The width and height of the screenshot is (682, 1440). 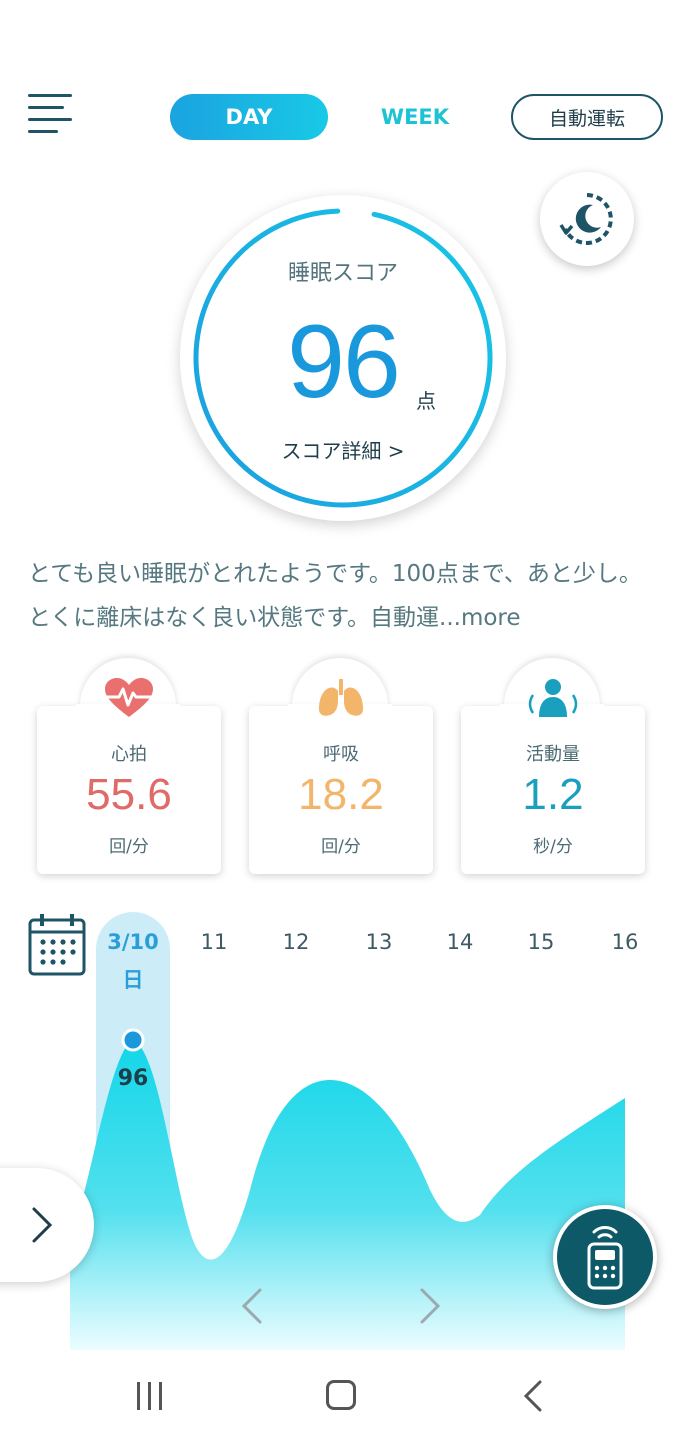 What do you see at coordinates (342, 273) in the screenshot?
I see `score-label: 睡眠スコア` at bounding box center [342, 273].